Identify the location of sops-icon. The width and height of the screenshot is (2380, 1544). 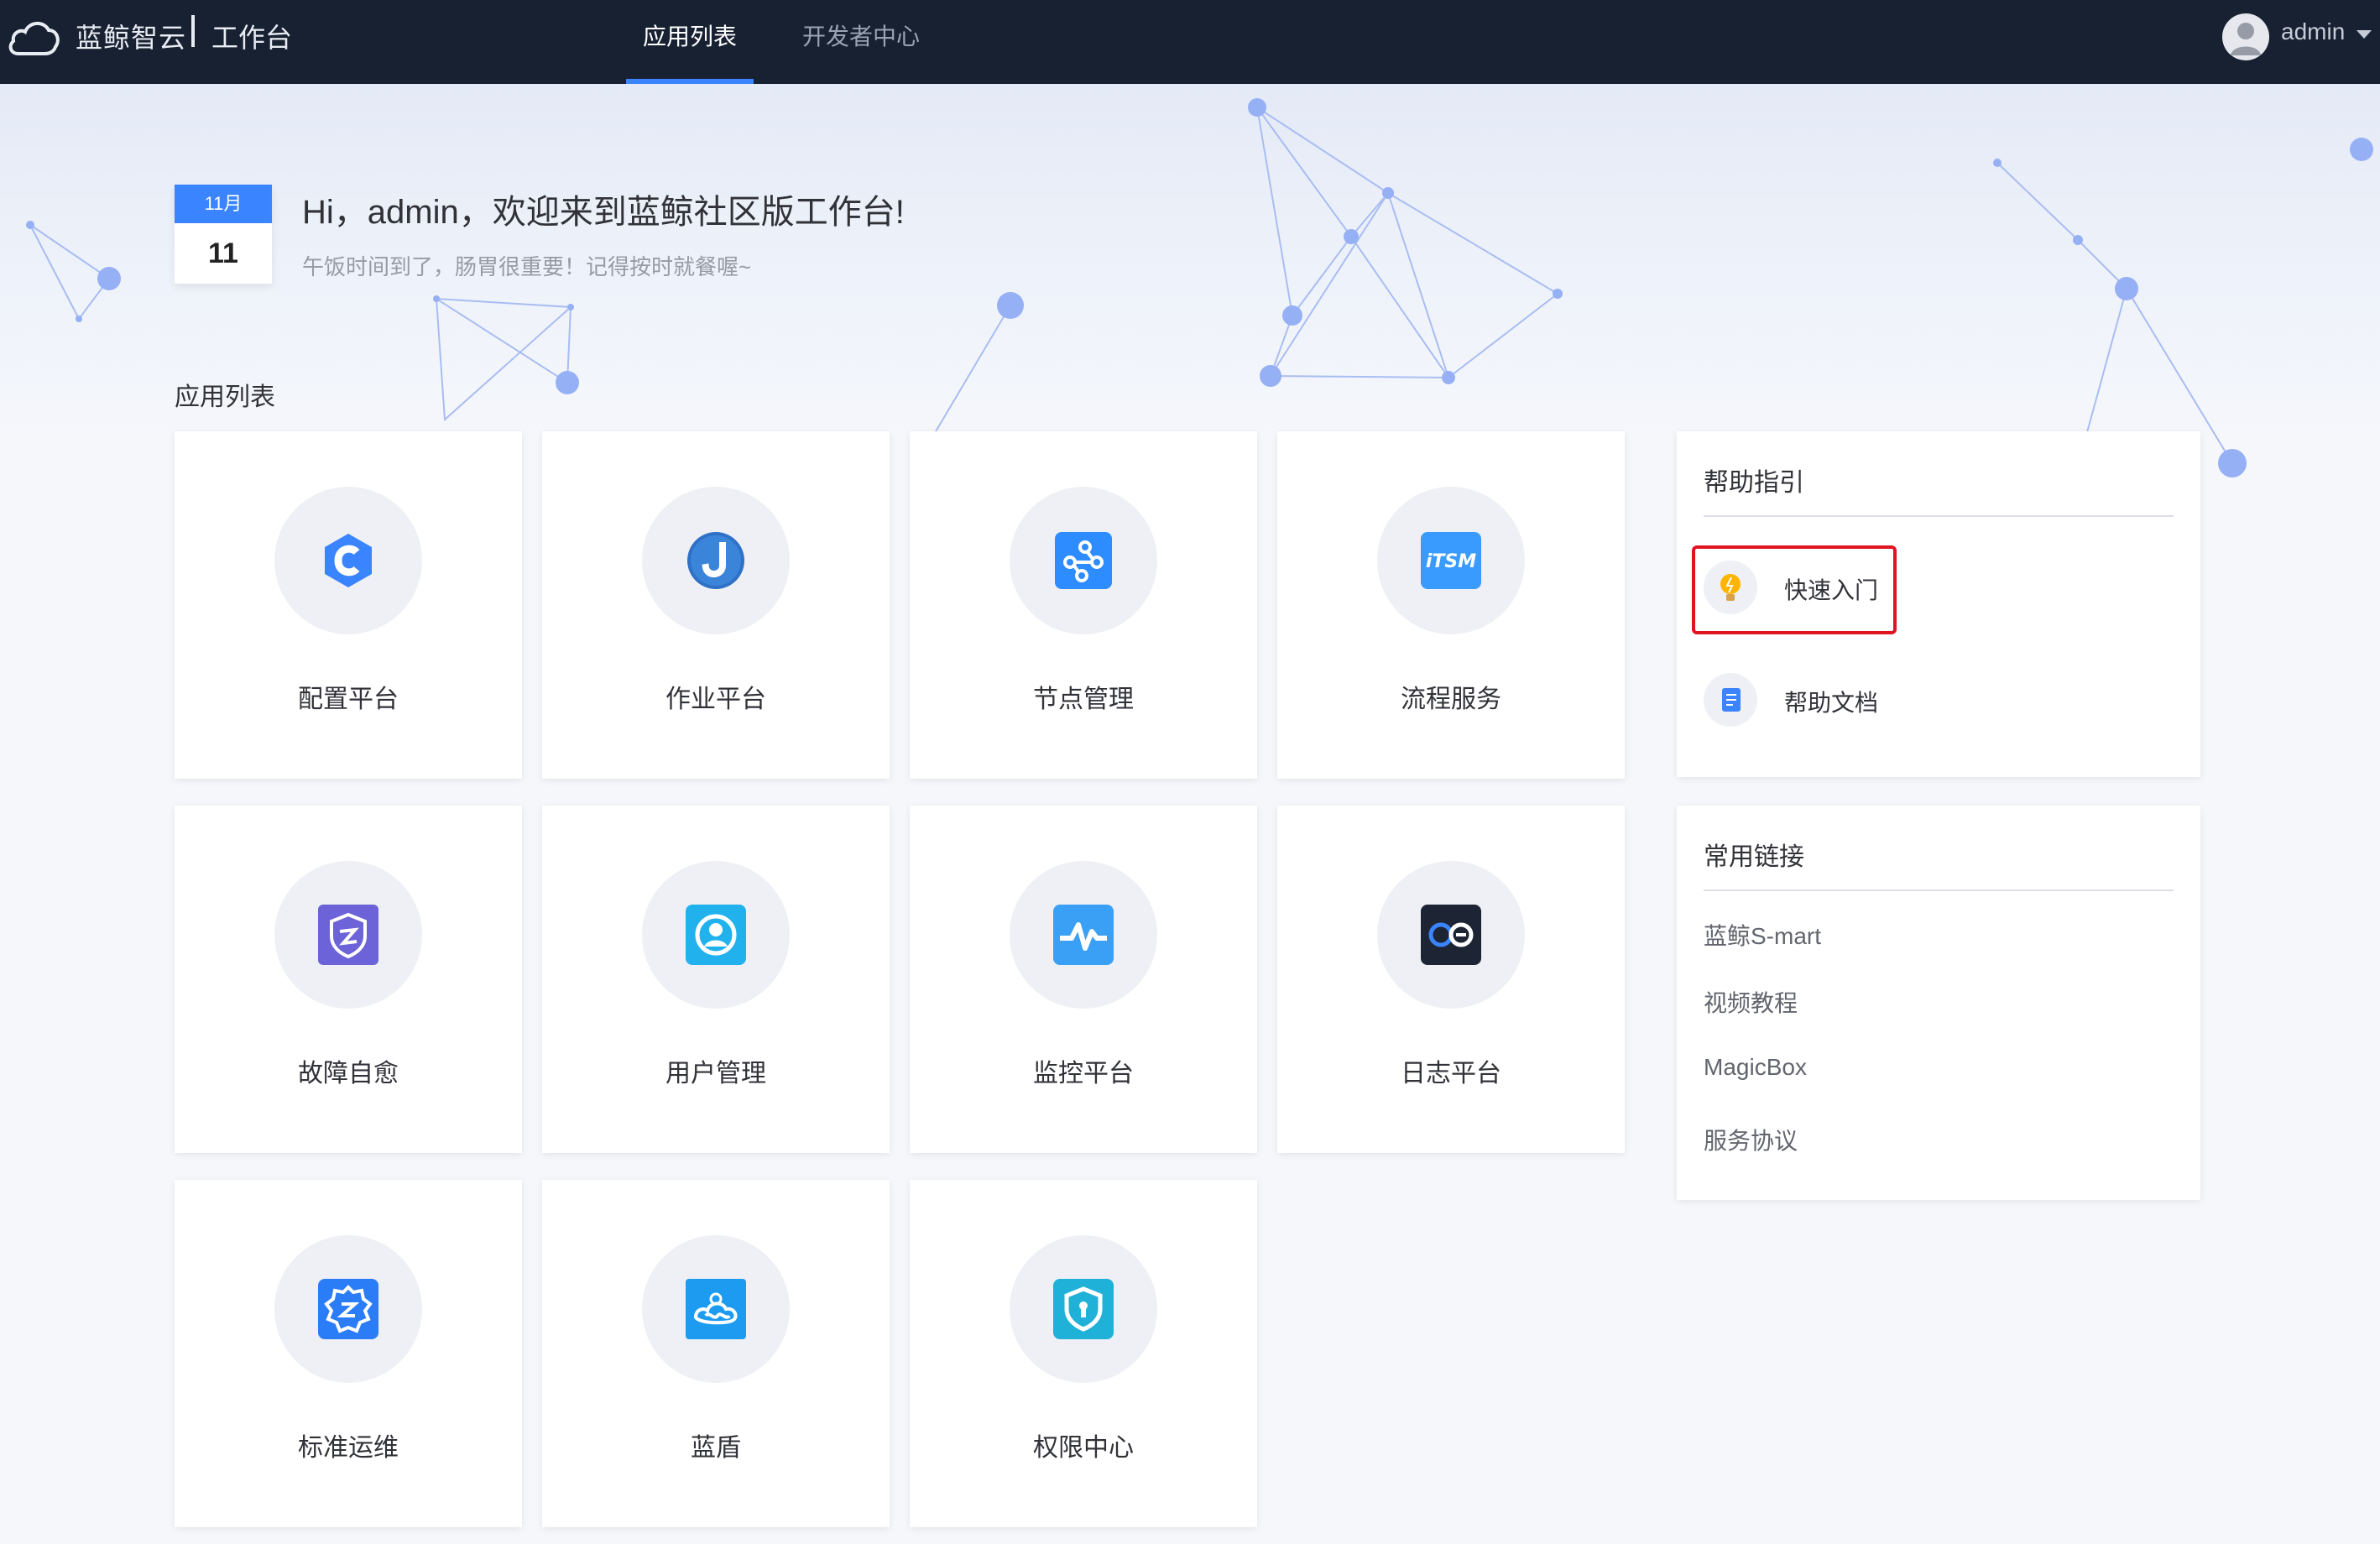
(348, 1309).